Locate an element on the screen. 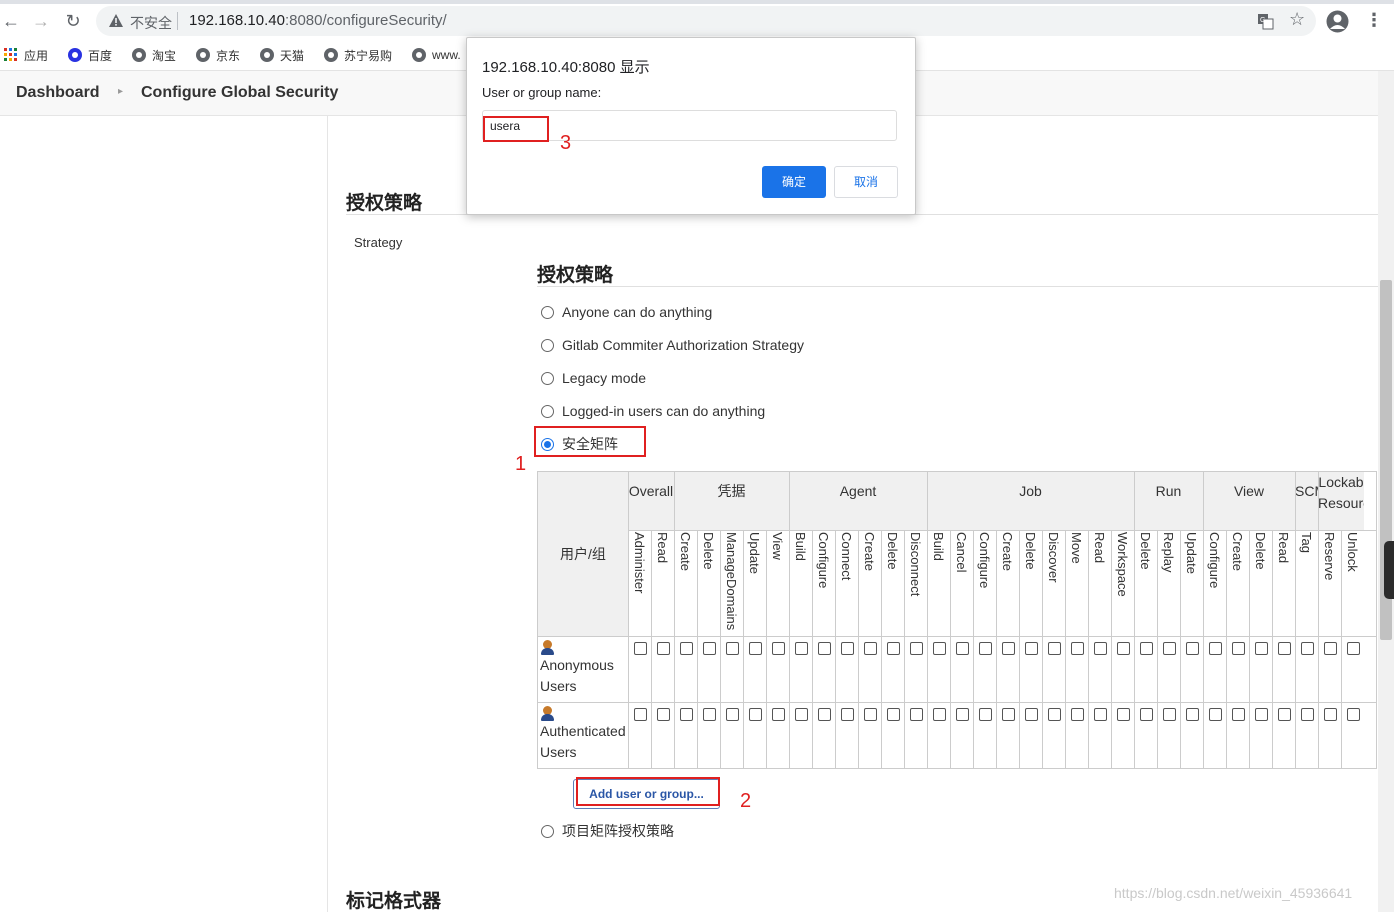 The height and width of the screenshot is (913, 1394). apps-grid-icon is located at coordinates (10, 54).